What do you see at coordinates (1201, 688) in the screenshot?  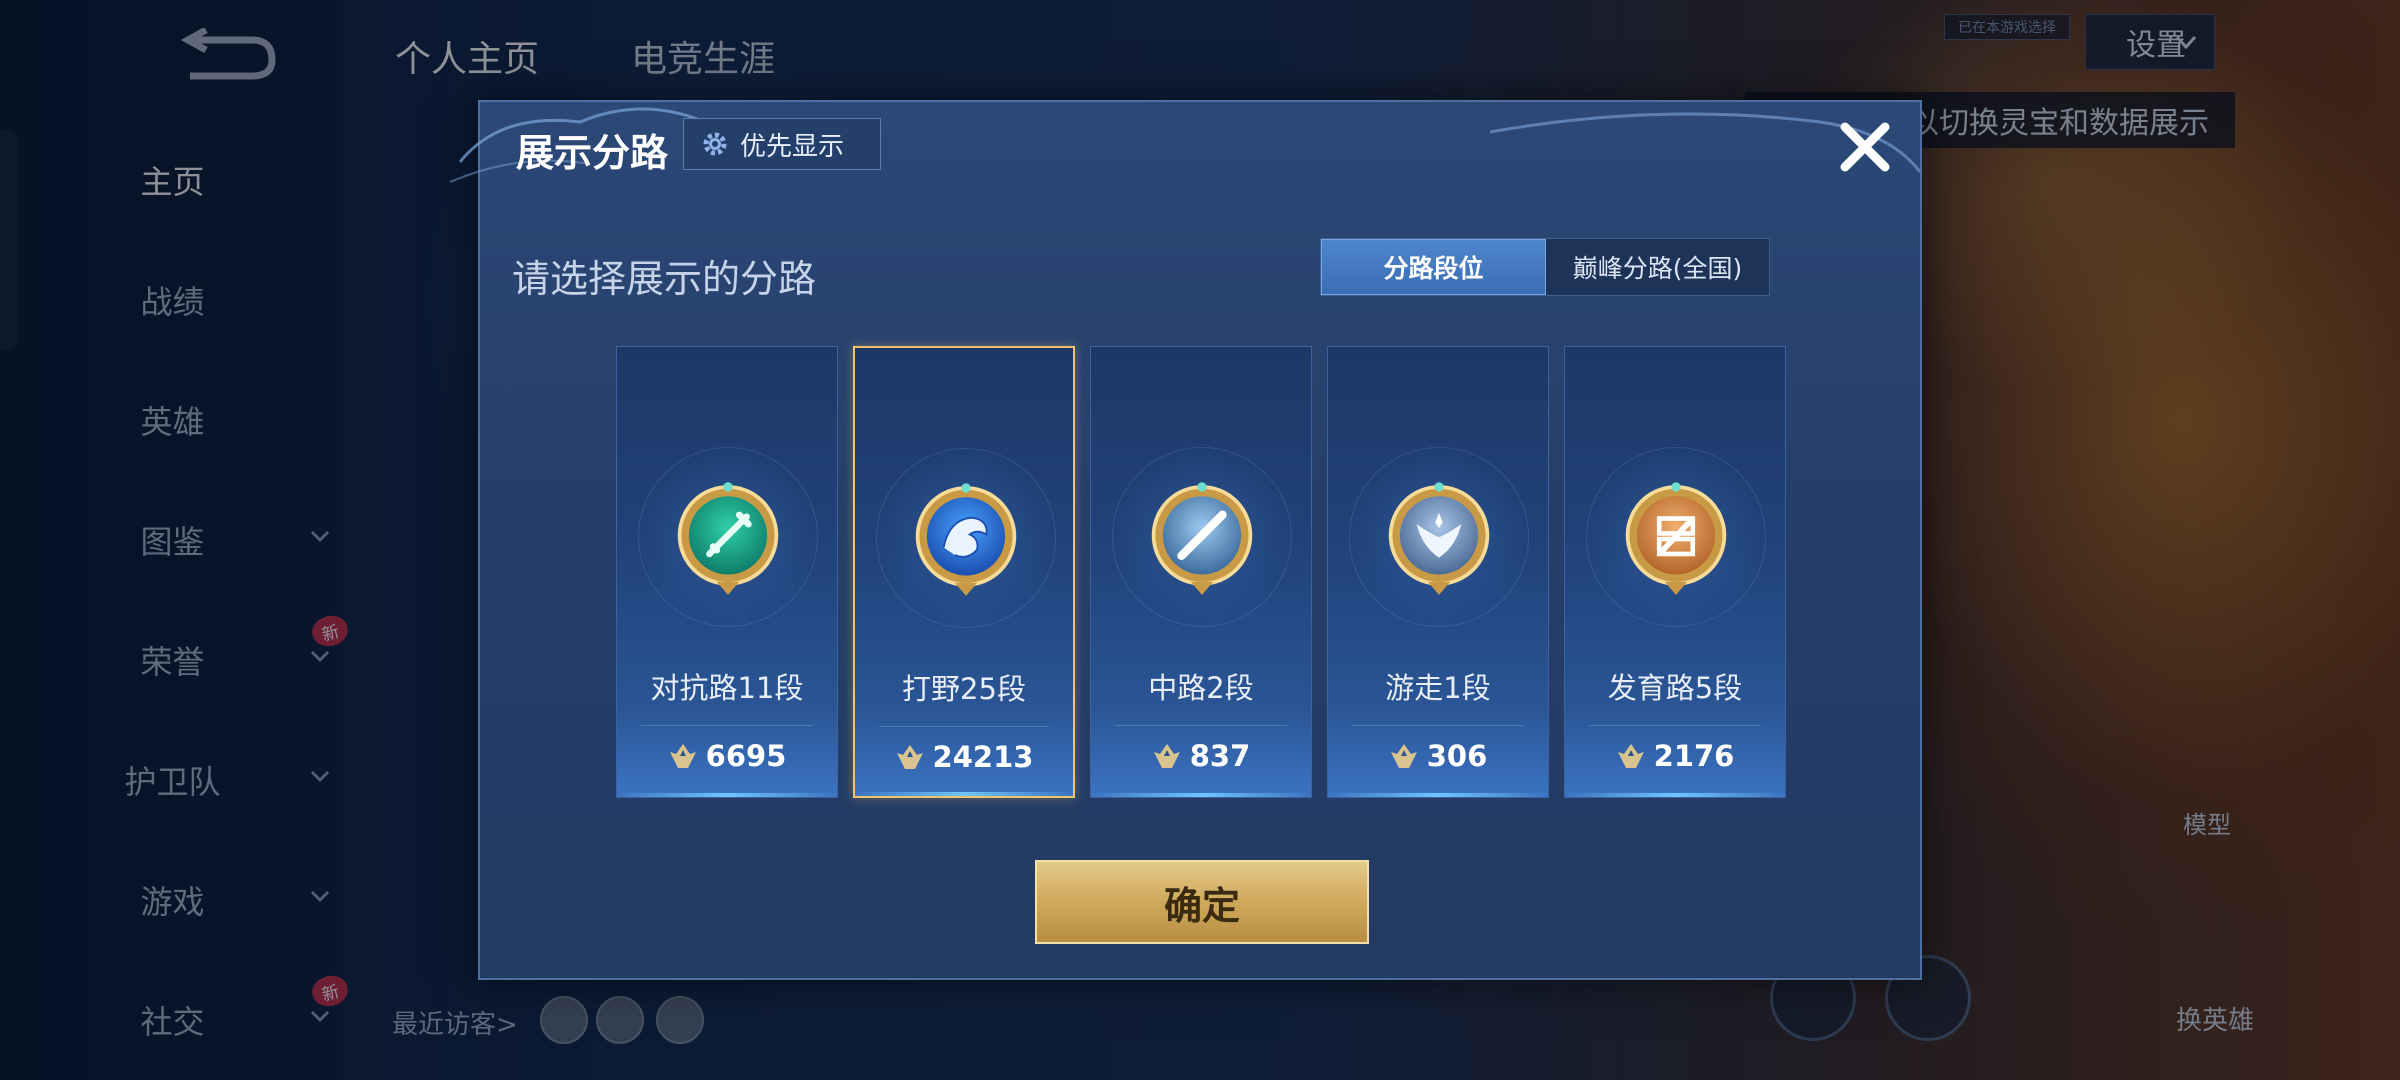 I see `lane-rank-label: 中路2段` at bounding box center [1201, 688].